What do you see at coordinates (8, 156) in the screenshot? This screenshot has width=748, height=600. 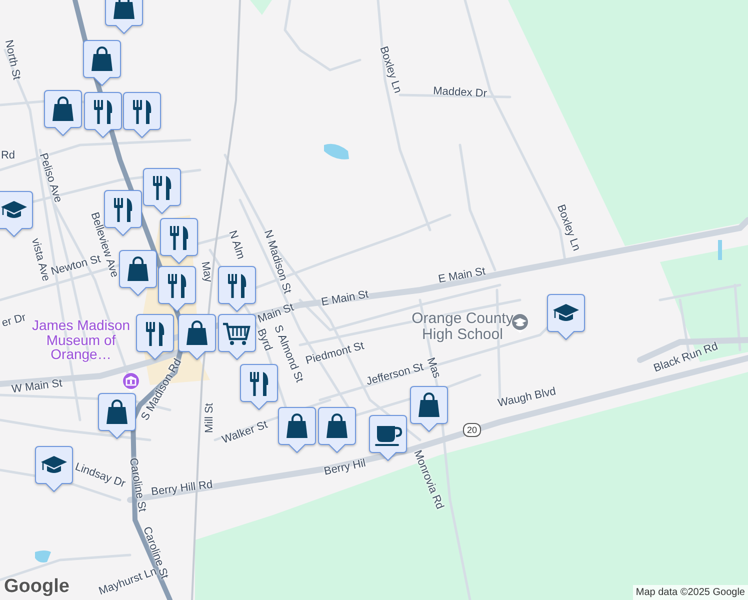 I see `street-label: Rd` at bounding box center [8, 156].